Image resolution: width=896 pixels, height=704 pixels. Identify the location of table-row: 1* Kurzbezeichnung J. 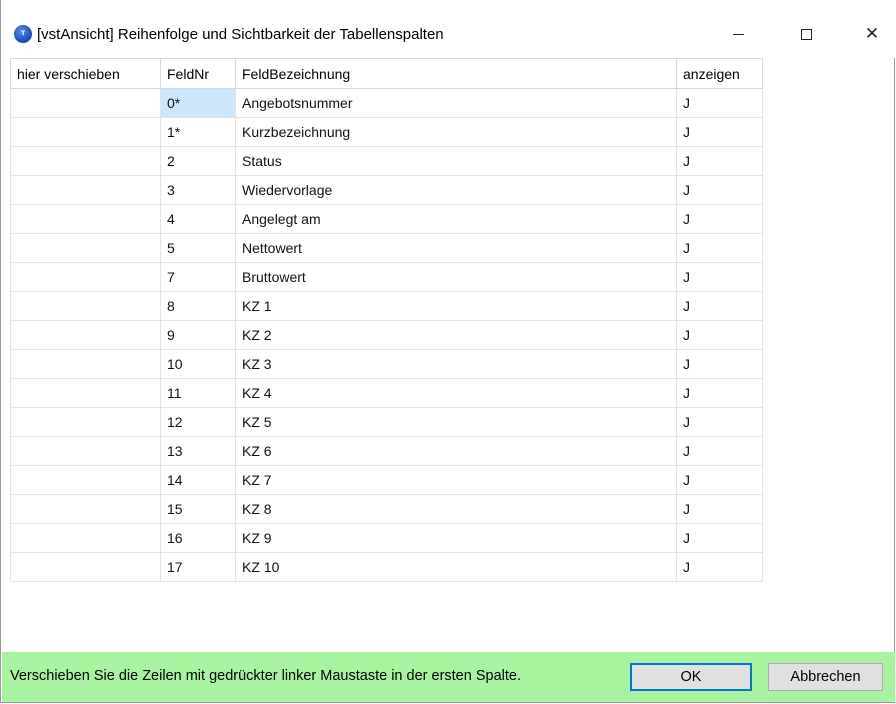
(386, 132).